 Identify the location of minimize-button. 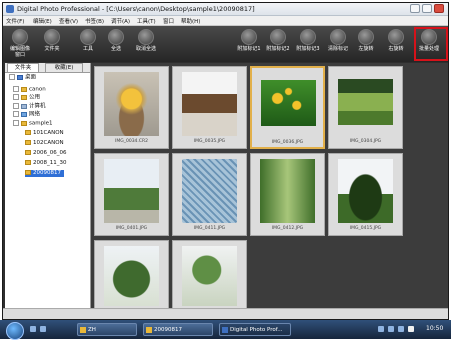
(415, 8).